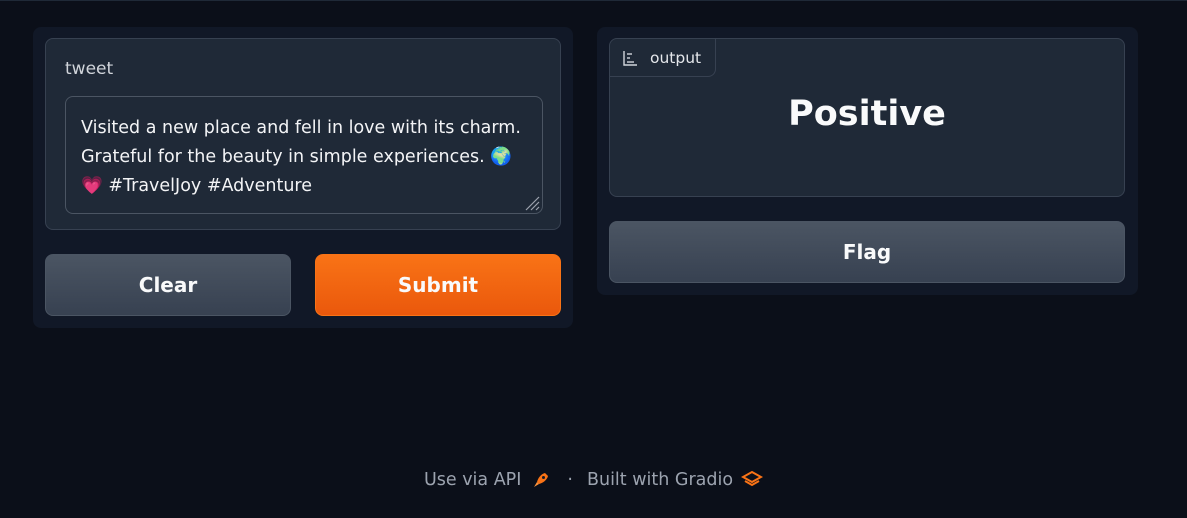 This screenshot has height=518, width=1187. I want to click on bar-chart-icon, so click(630, 58).